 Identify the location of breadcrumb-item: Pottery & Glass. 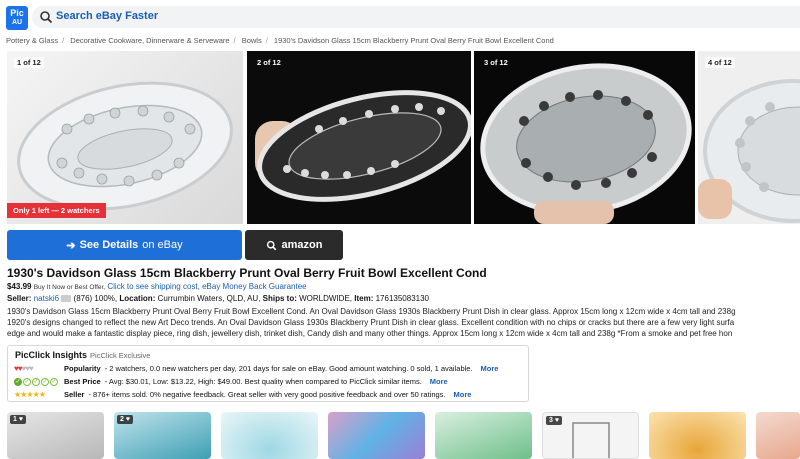
(32, 40).